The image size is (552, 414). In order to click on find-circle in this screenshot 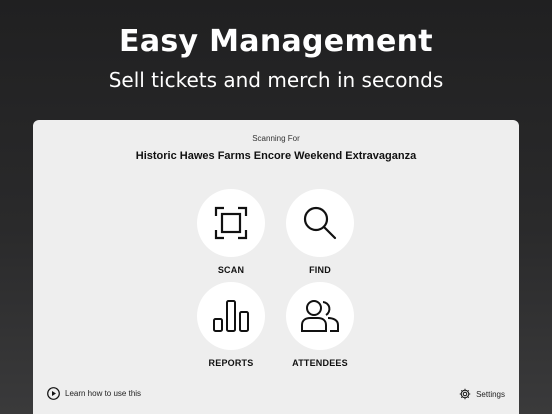, I will do `click(320, 223)`.